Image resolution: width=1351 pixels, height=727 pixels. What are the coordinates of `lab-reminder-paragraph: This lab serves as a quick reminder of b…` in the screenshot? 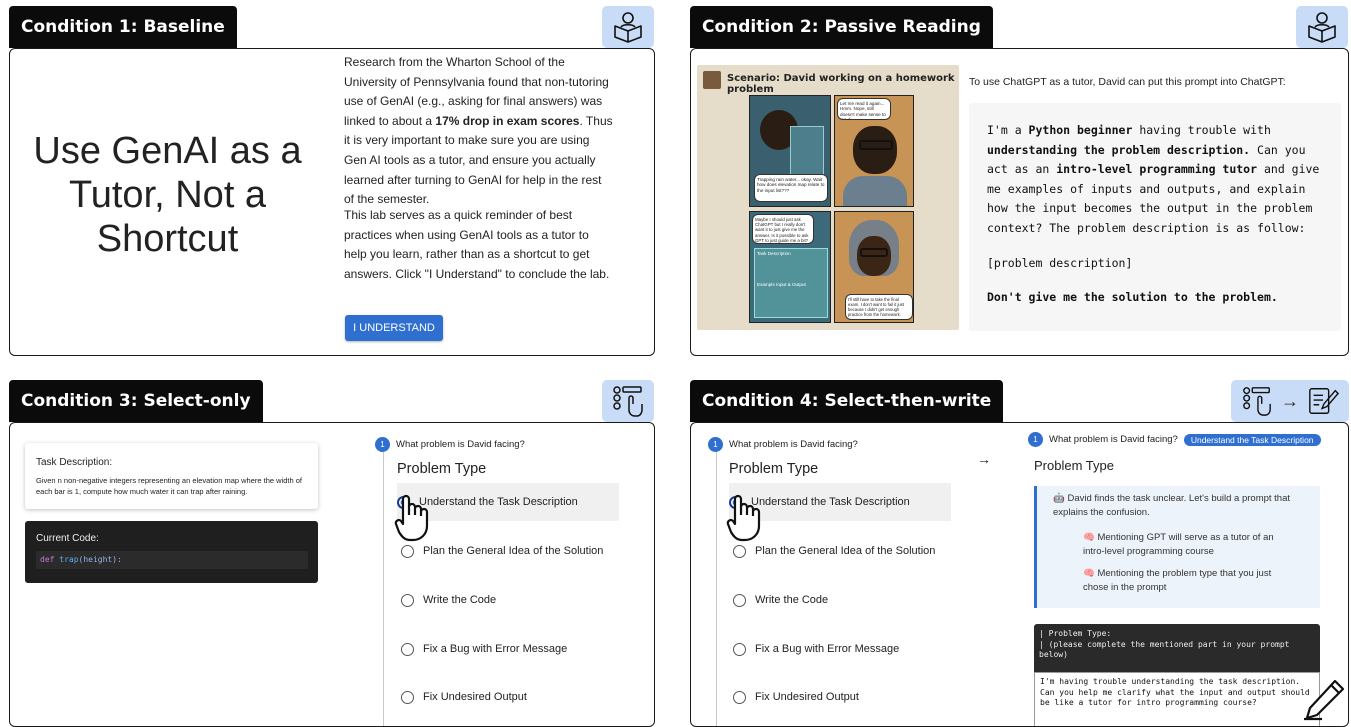 It's located at (477, 244).